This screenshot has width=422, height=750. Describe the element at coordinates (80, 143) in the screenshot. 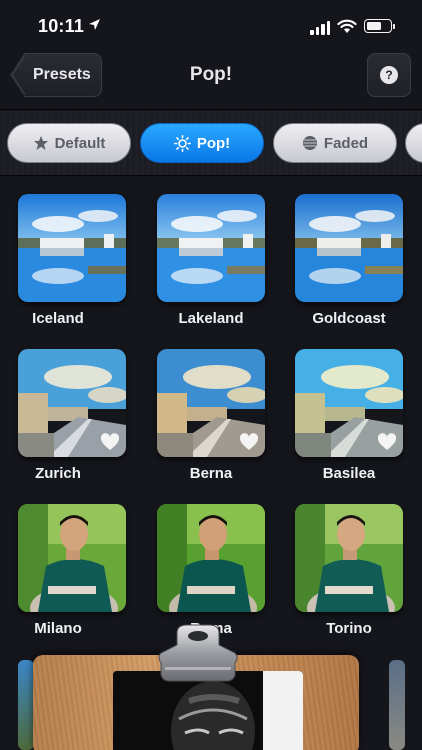

I see `filter-pill-label: Default` at that location.